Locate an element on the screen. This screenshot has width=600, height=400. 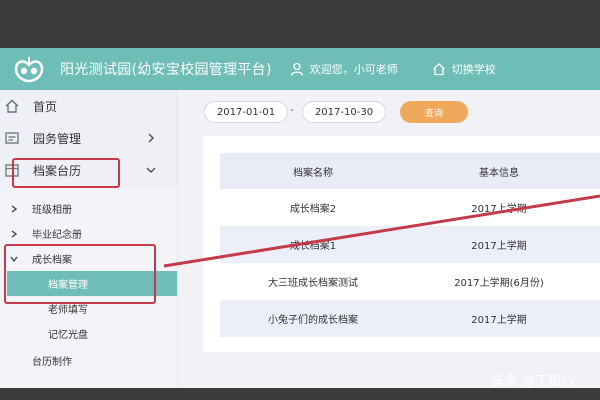
table-row: 成长档案1 2017上学期 is located at coordinates (410, 244).